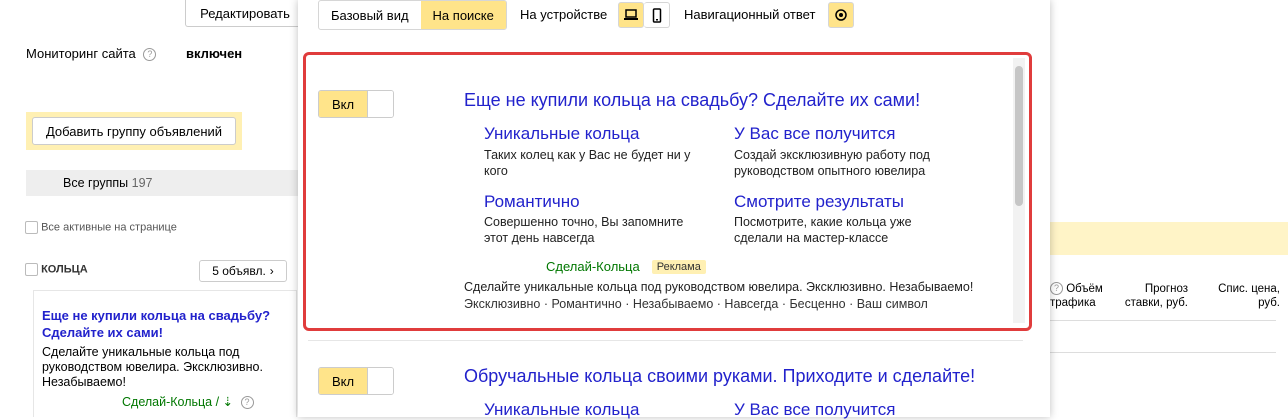  What do you see at coordinates (1080, 296) in the screenshot?
I see `col-traffic: ? Объём трафика` at bounding box center [1080, 296].